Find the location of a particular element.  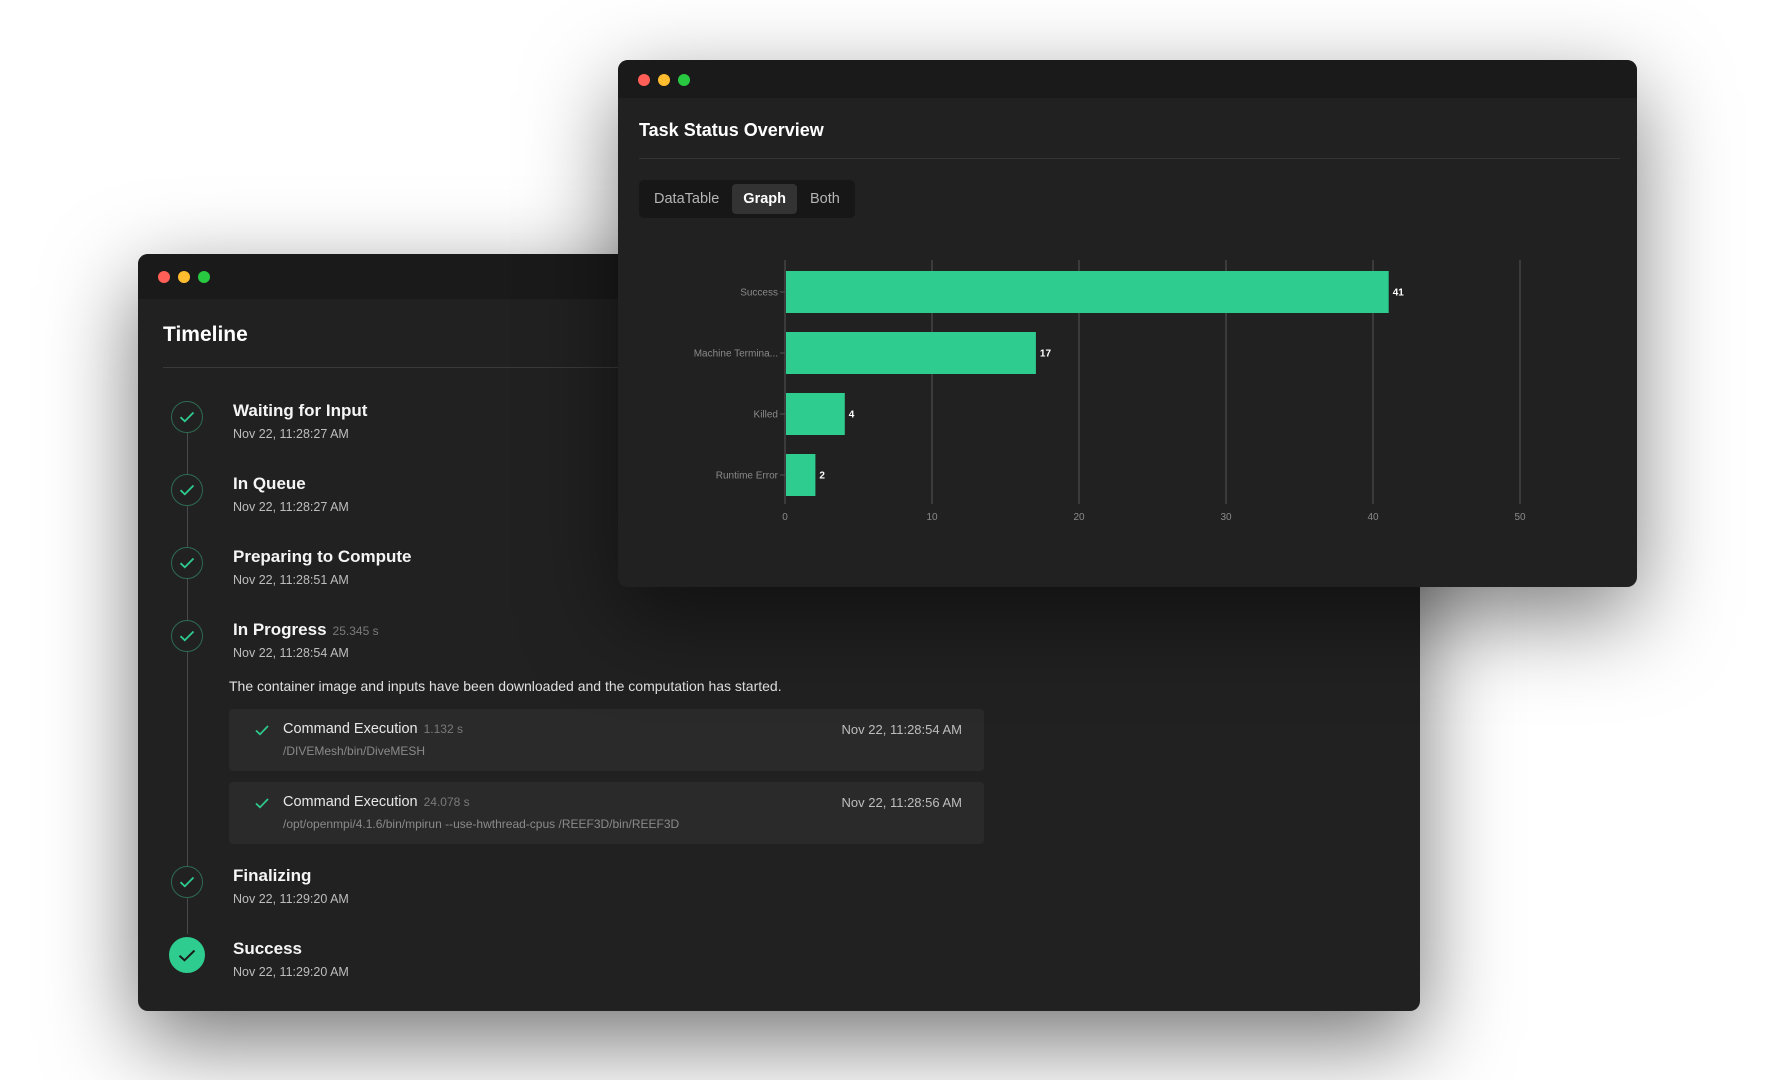

command-timestamp: Nov 22, 11:28:54 AM is located at coordinates (901, 729).